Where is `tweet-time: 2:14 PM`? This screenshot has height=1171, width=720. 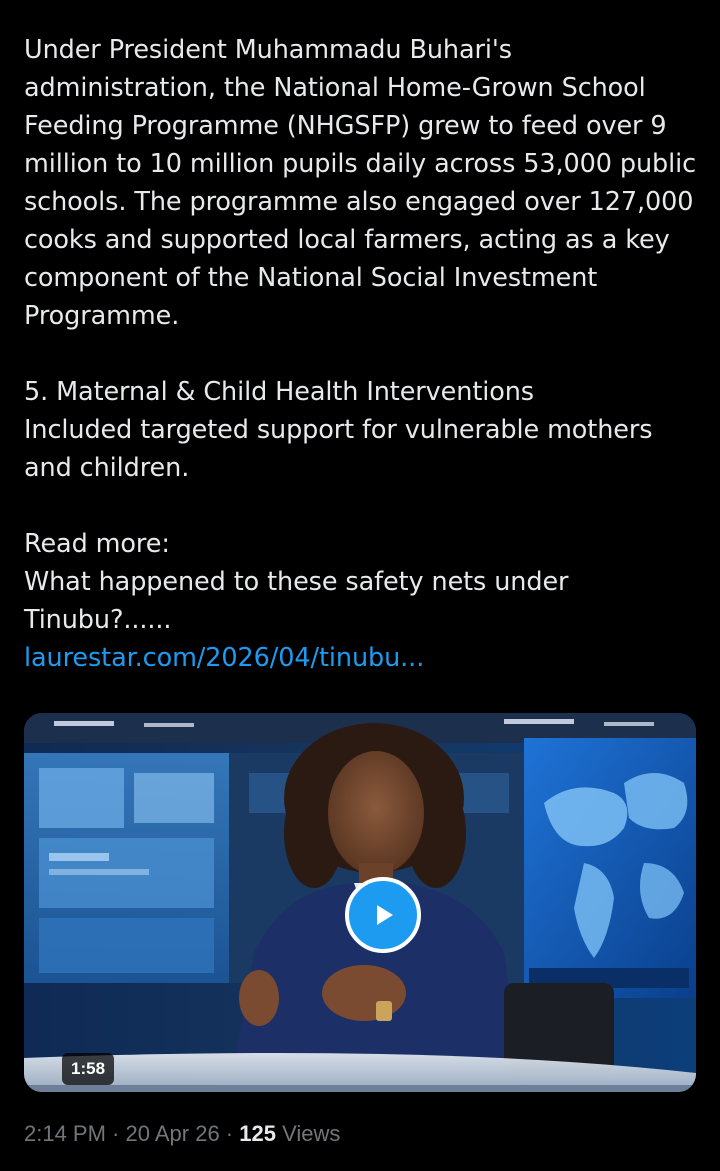
tweet-time: 2:14 PM is located at coordinates (65, 1133).